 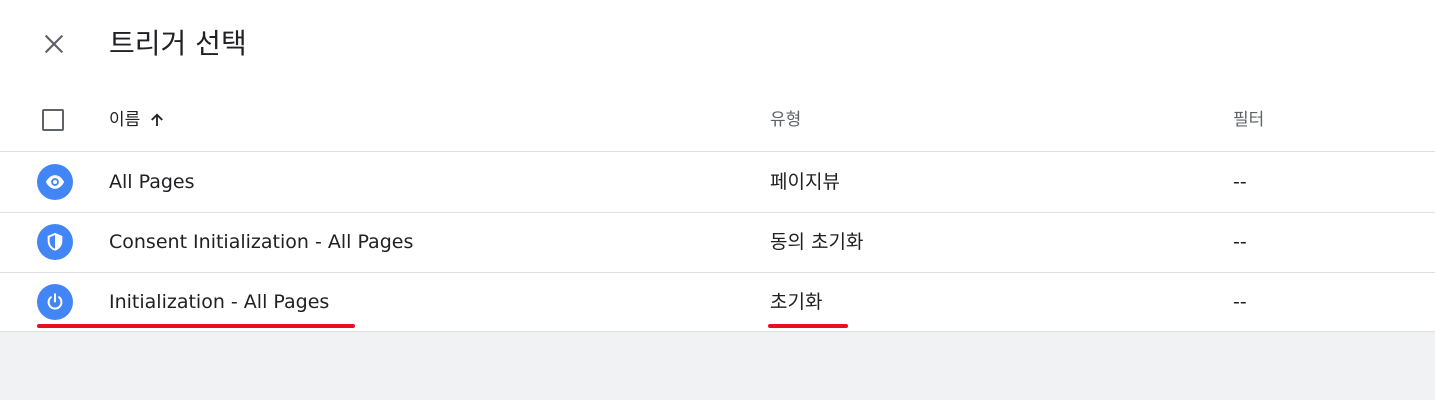 I want to click on trigger-type: 페이지뷰, so click(x=805, y=182).